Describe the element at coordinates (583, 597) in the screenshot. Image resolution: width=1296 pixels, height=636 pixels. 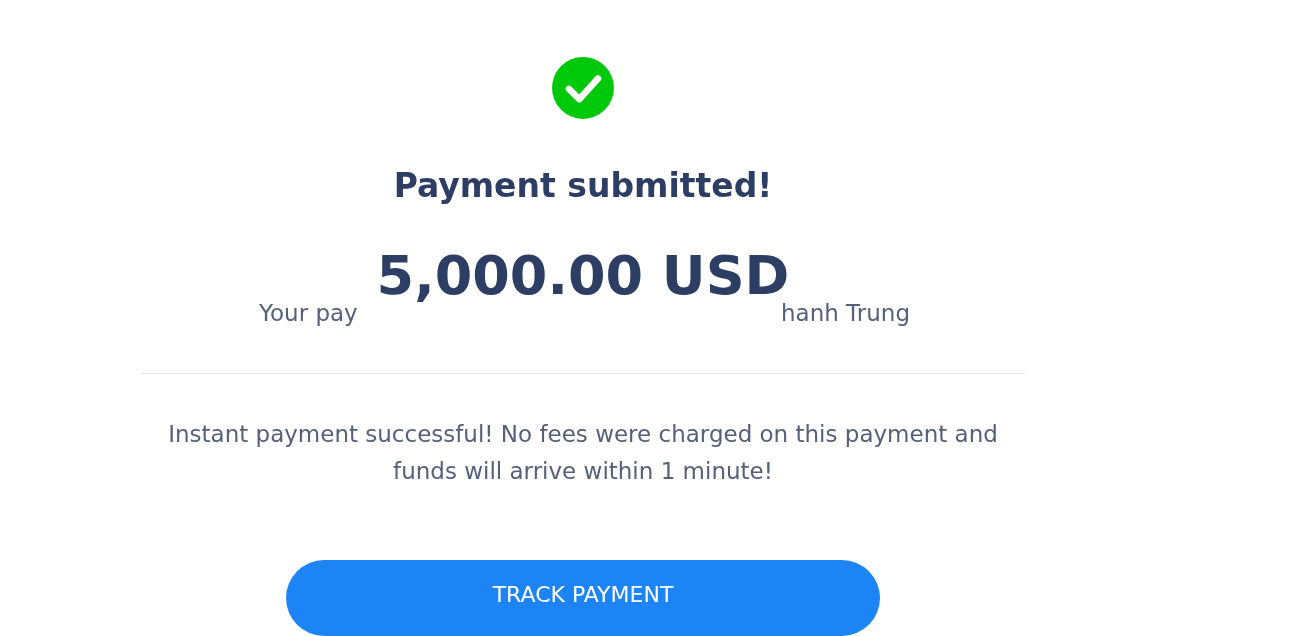
I see `track-payment-button: TRACK PAYMENT` at that location.